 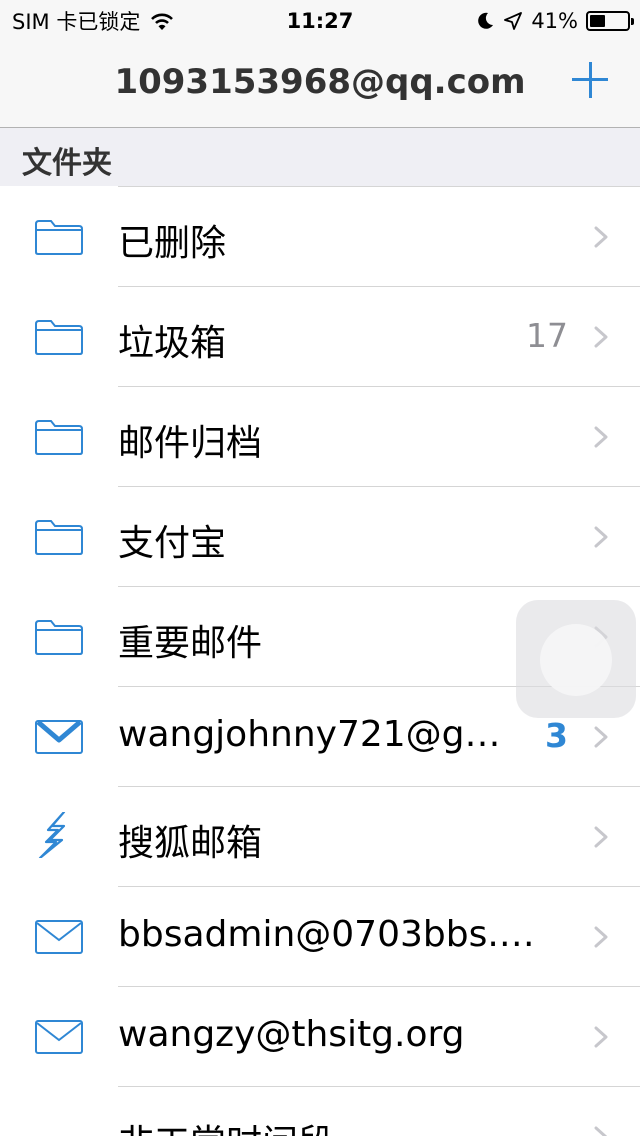 I want to click on list-item-label: 支付宝, so click(x=172, y=543).